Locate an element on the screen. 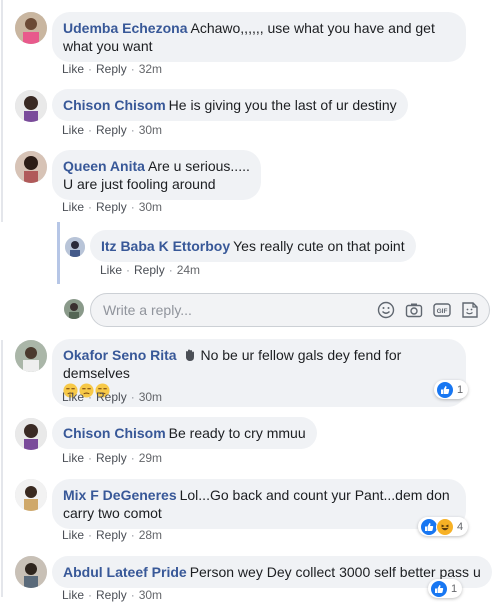 This screenshot has height=602, width=504. reply-box: GIF is located at coordinates (290, 310).